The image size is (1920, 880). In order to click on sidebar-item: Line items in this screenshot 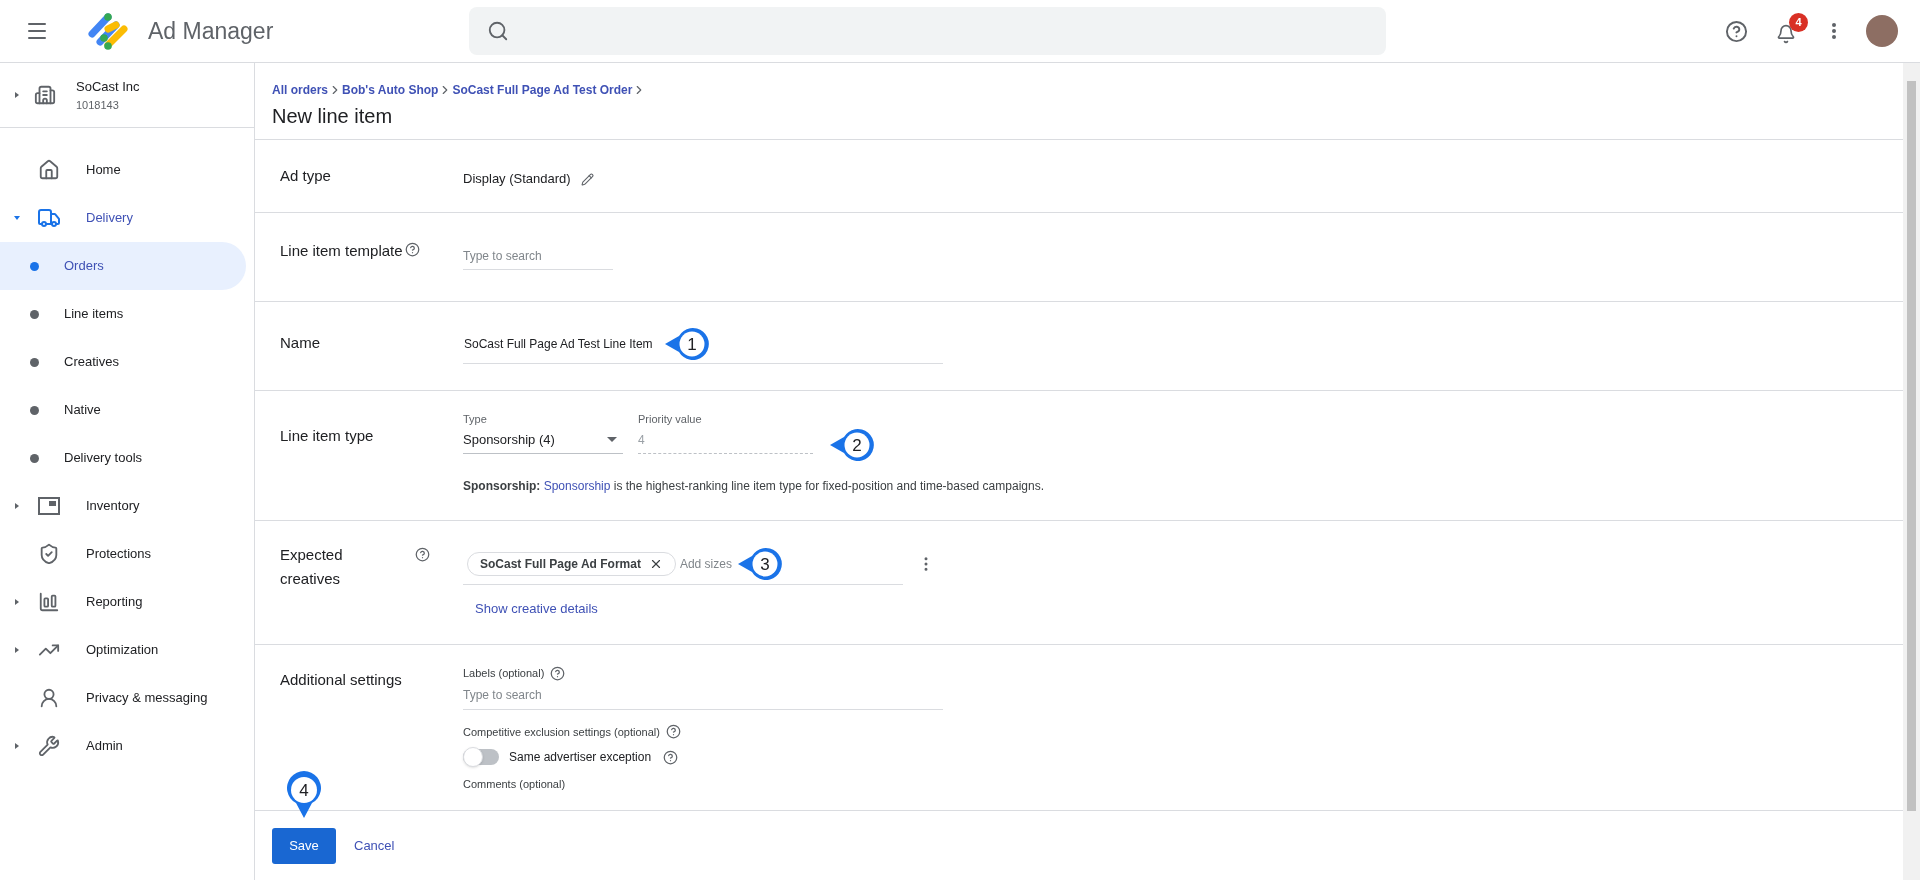, I will do `click(123, 314)`.